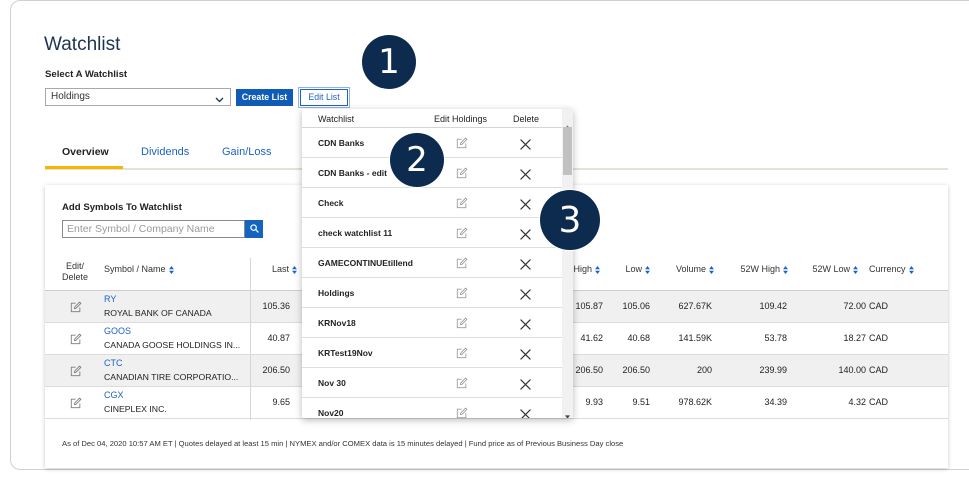  I want to click on tab-dividends: Dividends, so click(165, 152).